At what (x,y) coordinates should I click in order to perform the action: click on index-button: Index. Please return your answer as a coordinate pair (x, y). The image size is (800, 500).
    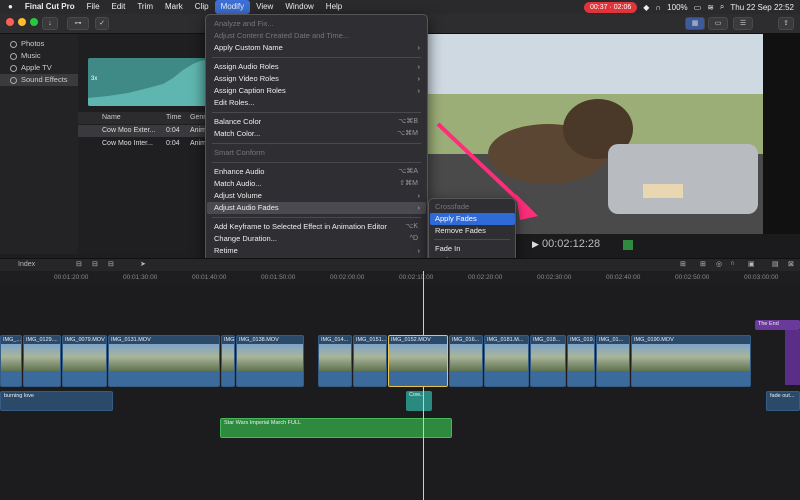
    Looking at the image, I should click on (26, 264).